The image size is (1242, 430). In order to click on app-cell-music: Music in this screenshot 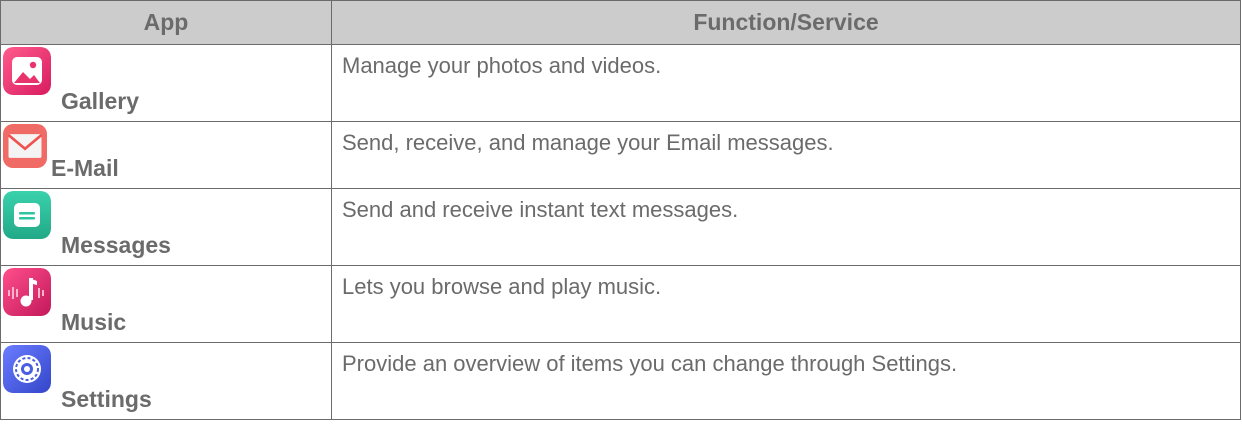, I will do `click(166, 304)`.